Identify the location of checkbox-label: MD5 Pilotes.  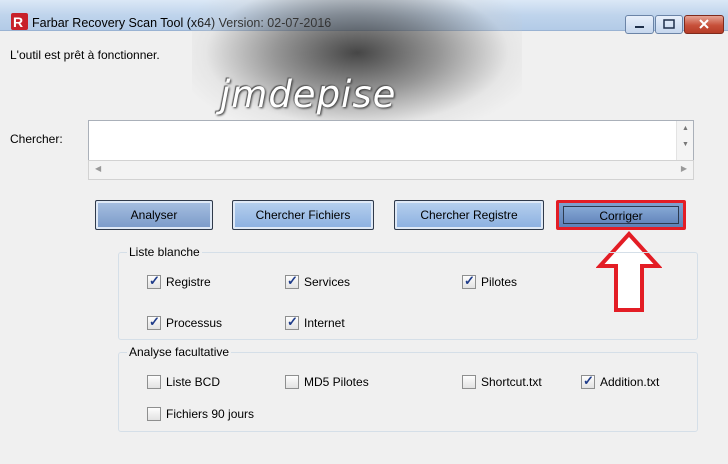
(336, 382).